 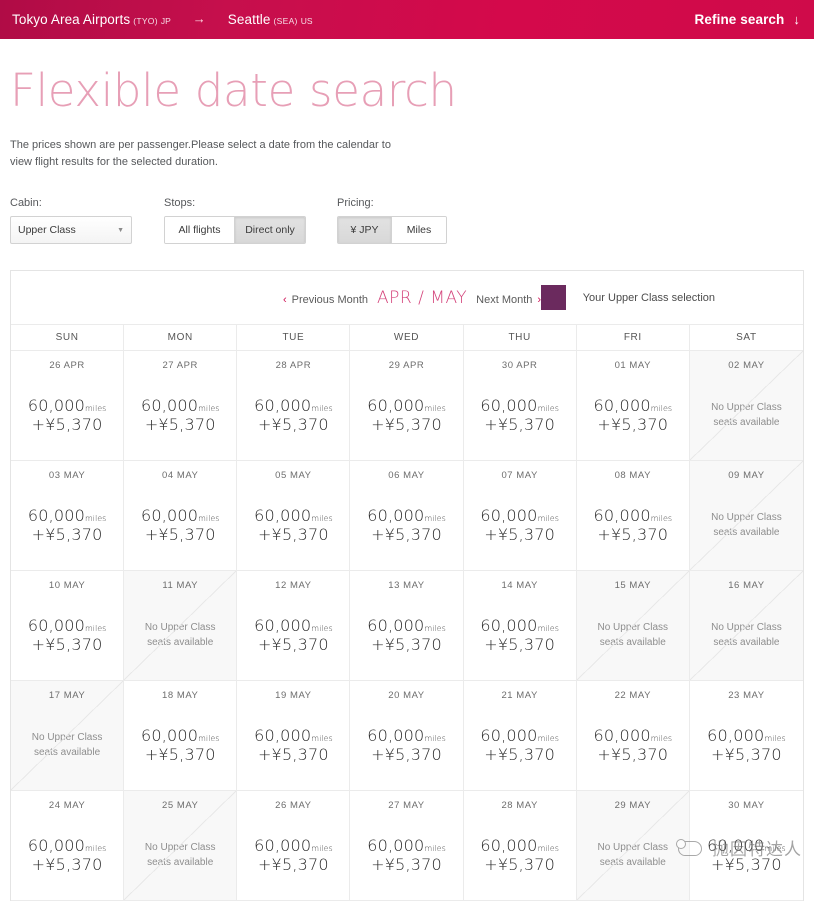 I want to click on calendar-day-cell: 27 APR 60,000miles +¥5,370, so click(x=181, y=406).